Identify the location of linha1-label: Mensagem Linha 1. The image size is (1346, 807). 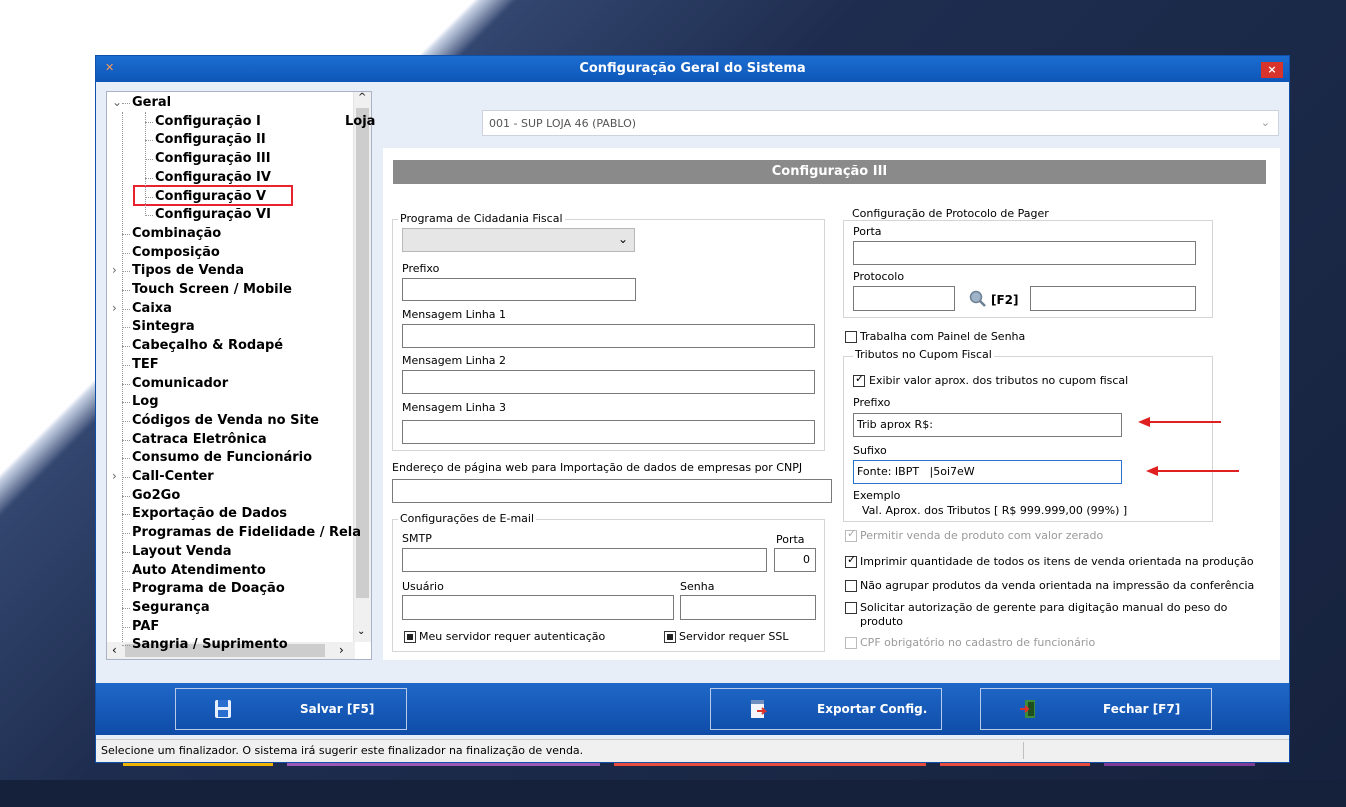
(454, 314).